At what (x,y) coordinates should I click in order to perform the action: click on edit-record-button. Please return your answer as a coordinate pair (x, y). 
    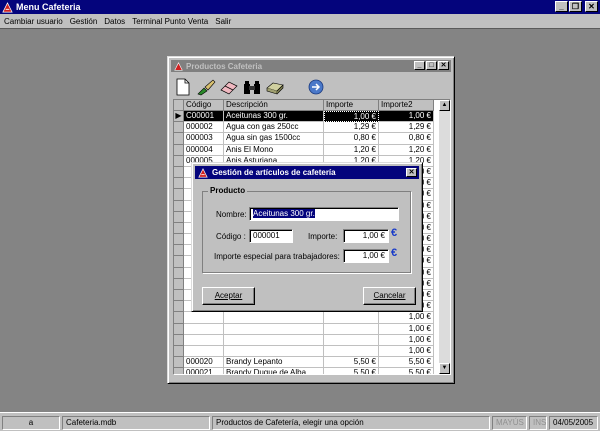
    Looking at the image, I should click on (206, 87).